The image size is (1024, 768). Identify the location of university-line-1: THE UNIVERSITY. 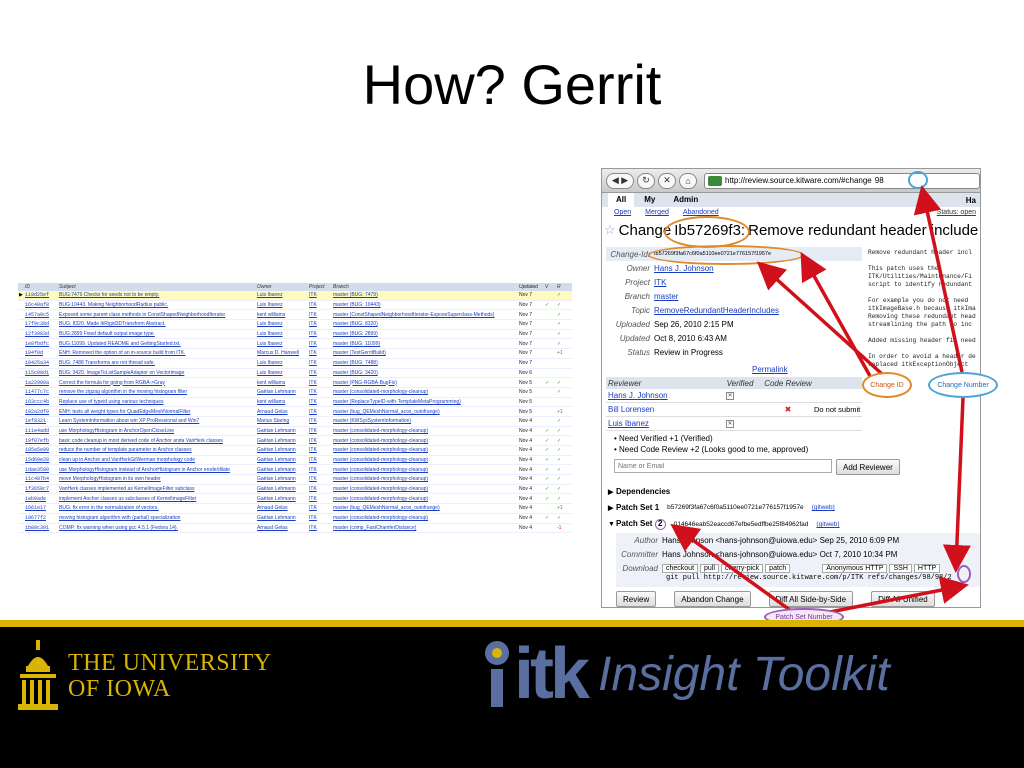
(170, 663).